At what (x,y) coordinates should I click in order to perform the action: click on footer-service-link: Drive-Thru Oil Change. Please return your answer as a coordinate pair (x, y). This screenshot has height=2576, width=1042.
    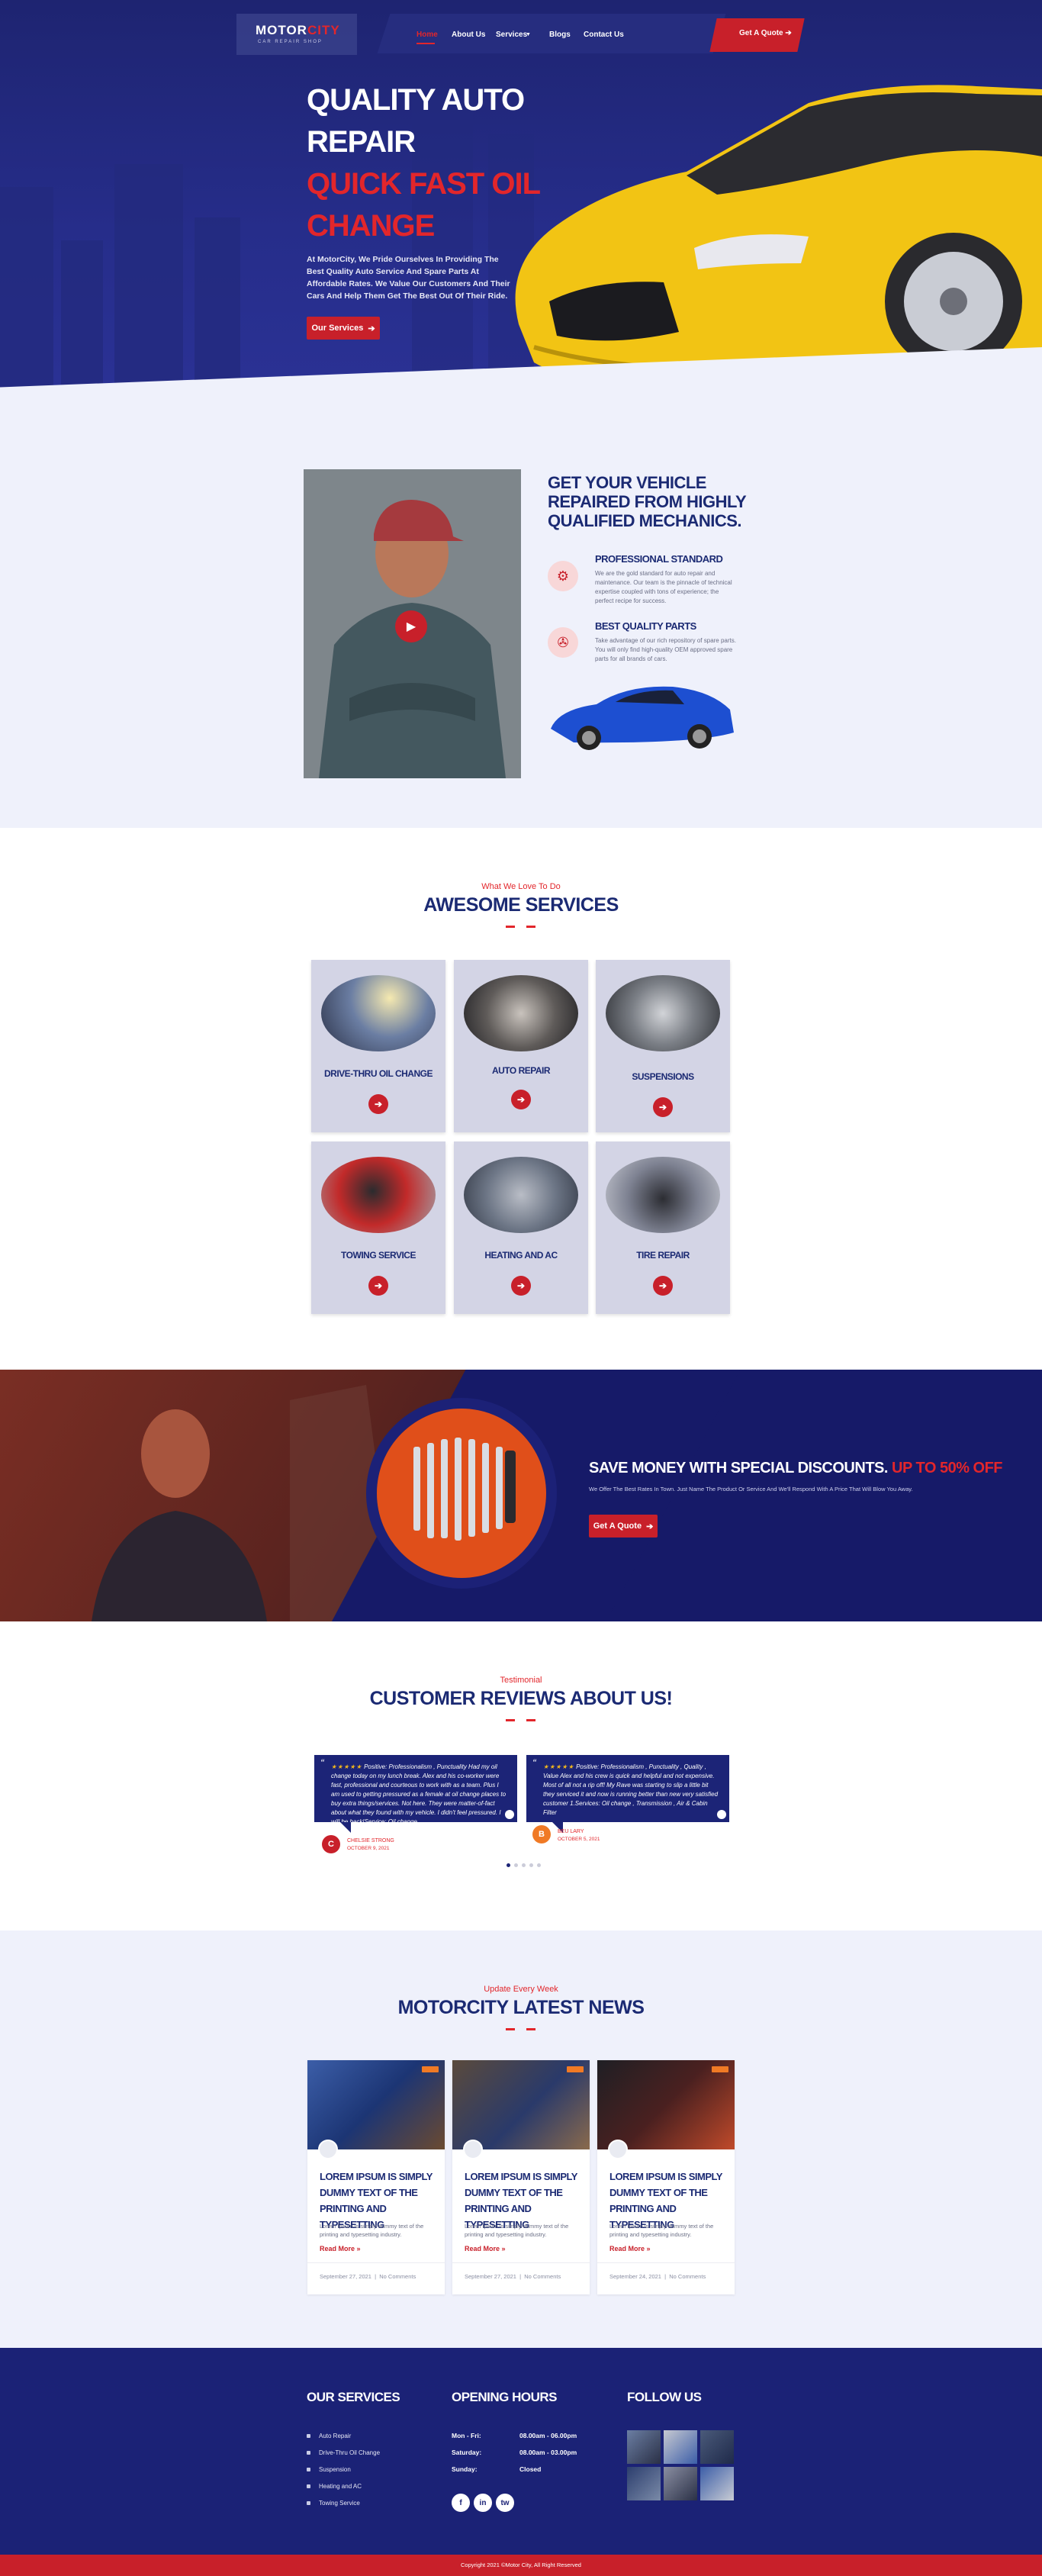
    Looking at the image, I should click on (350, 2452).